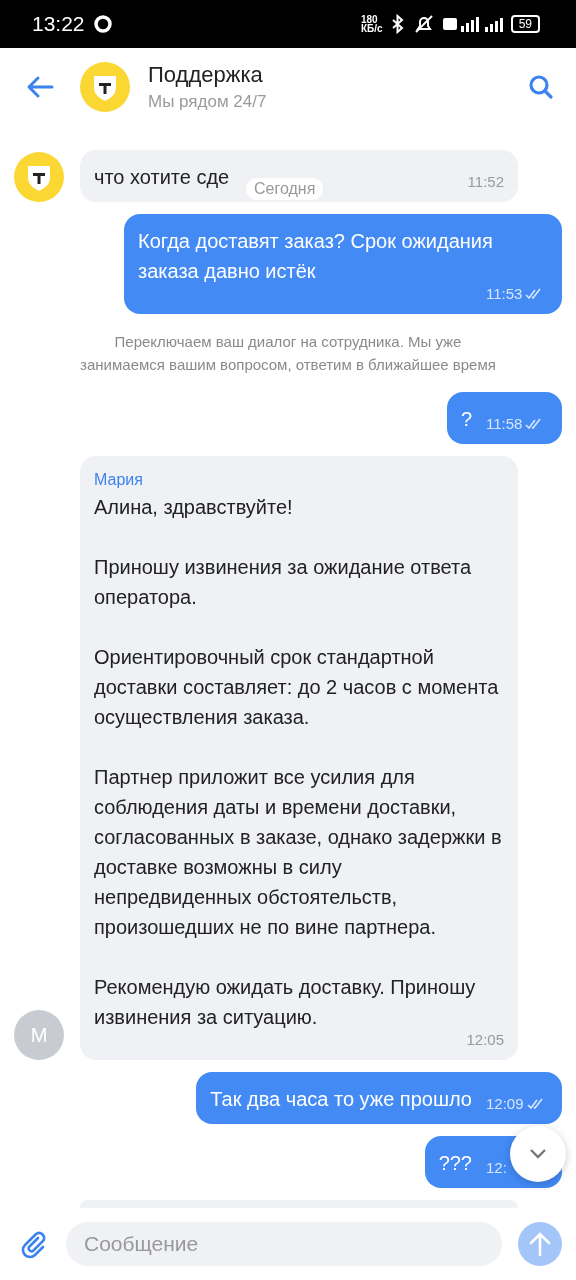 The image size is (576, 1280). What do you see at coordinates (288, 353) in the screenshot?
I see `system-notice: Переключаем ваш диалог на сотрудника. Мы уже занимаемся вашим вопросом, ответим в ближайшее время` at bounding box center [288, 353].